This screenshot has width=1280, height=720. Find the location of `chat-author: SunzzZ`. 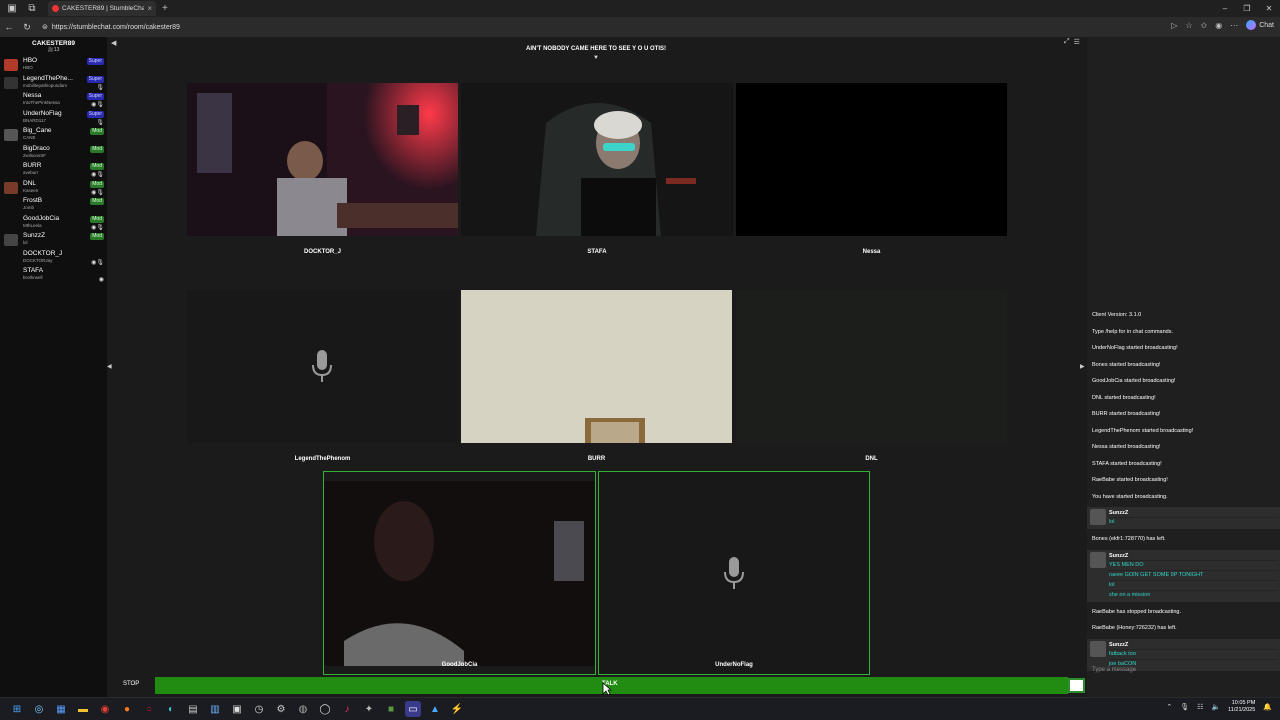

chat-author: SunzzZ is located at coordinates (1119, 555).